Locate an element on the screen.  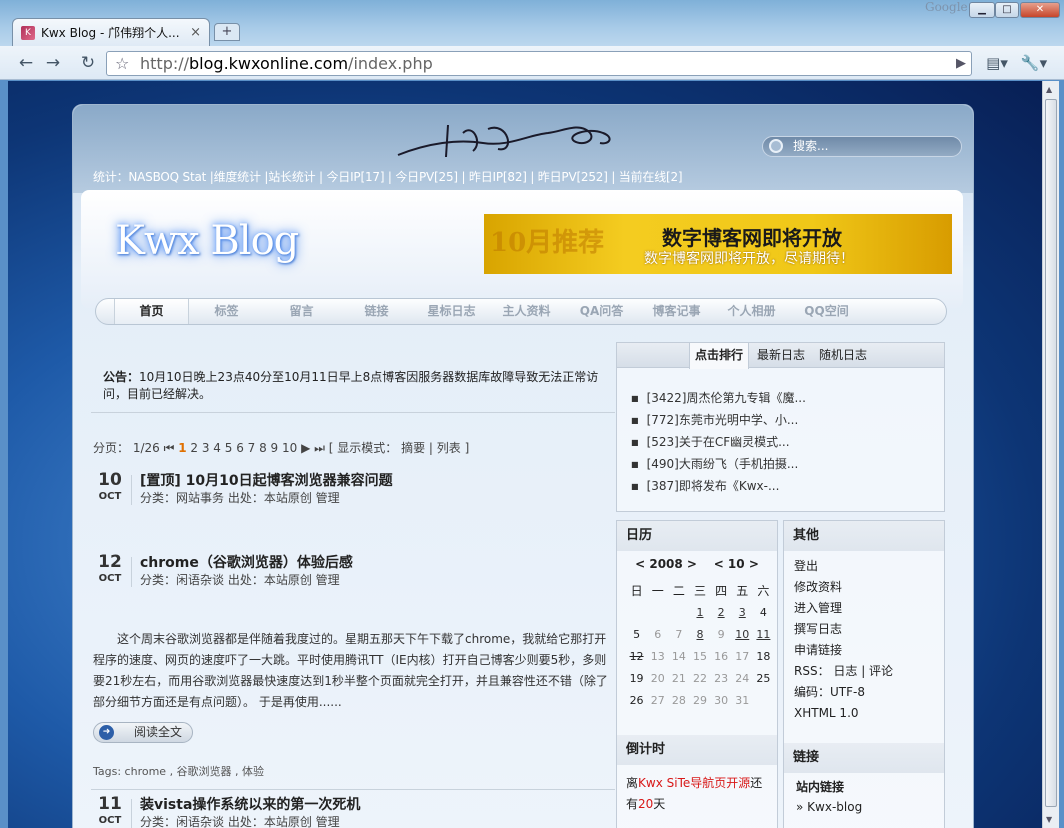
post-title: 装vista操作系统以来的第一次死机 is located at coordinates (250, 804).